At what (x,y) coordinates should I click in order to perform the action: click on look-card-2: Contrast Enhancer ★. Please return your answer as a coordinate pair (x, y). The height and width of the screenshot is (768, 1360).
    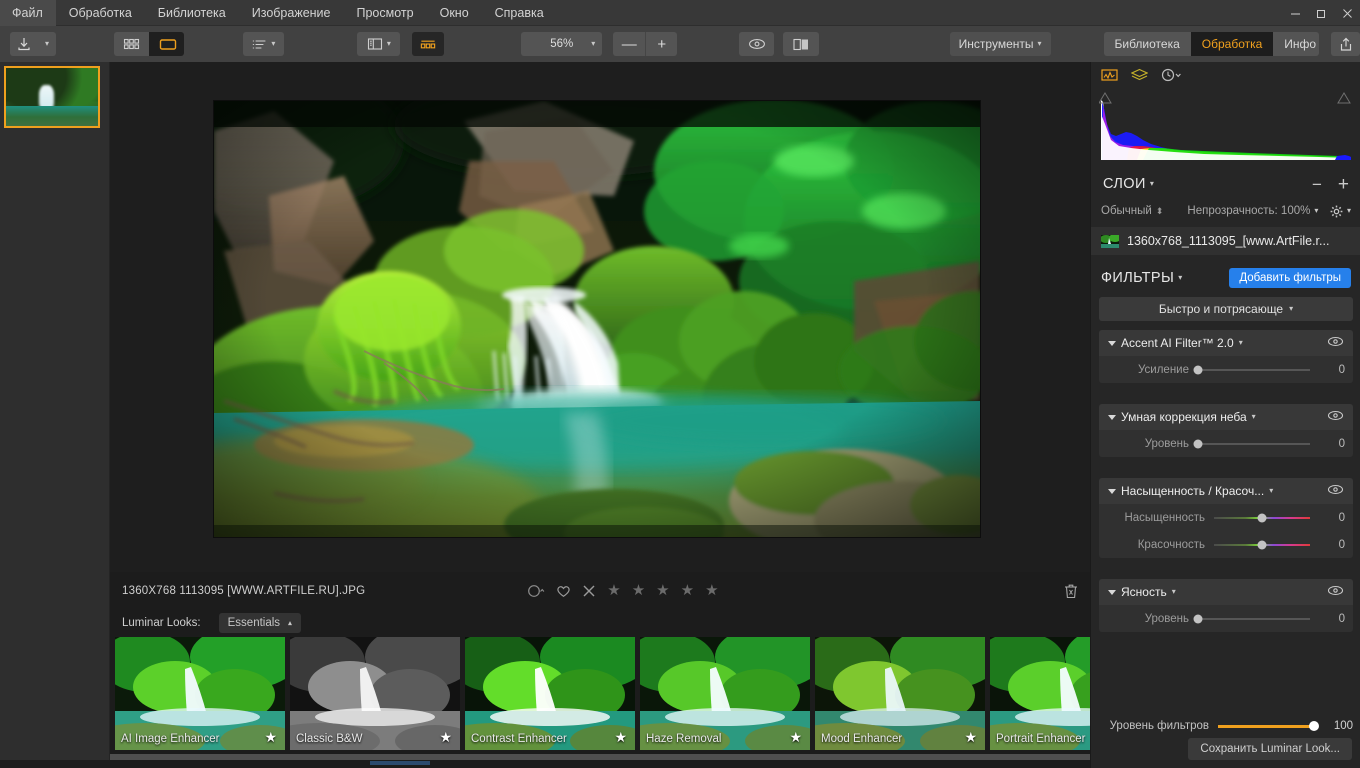
    Looking at the image, I should click on (550, 693).